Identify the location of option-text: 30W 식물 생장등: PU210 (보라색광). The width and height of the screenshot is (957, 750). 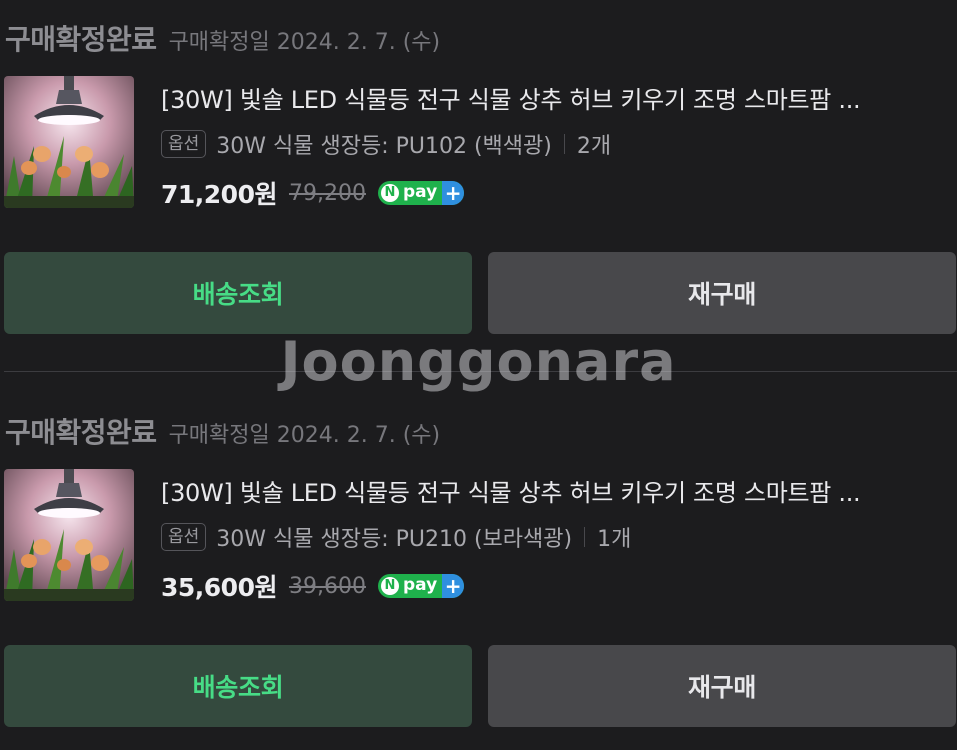
(394, 539).